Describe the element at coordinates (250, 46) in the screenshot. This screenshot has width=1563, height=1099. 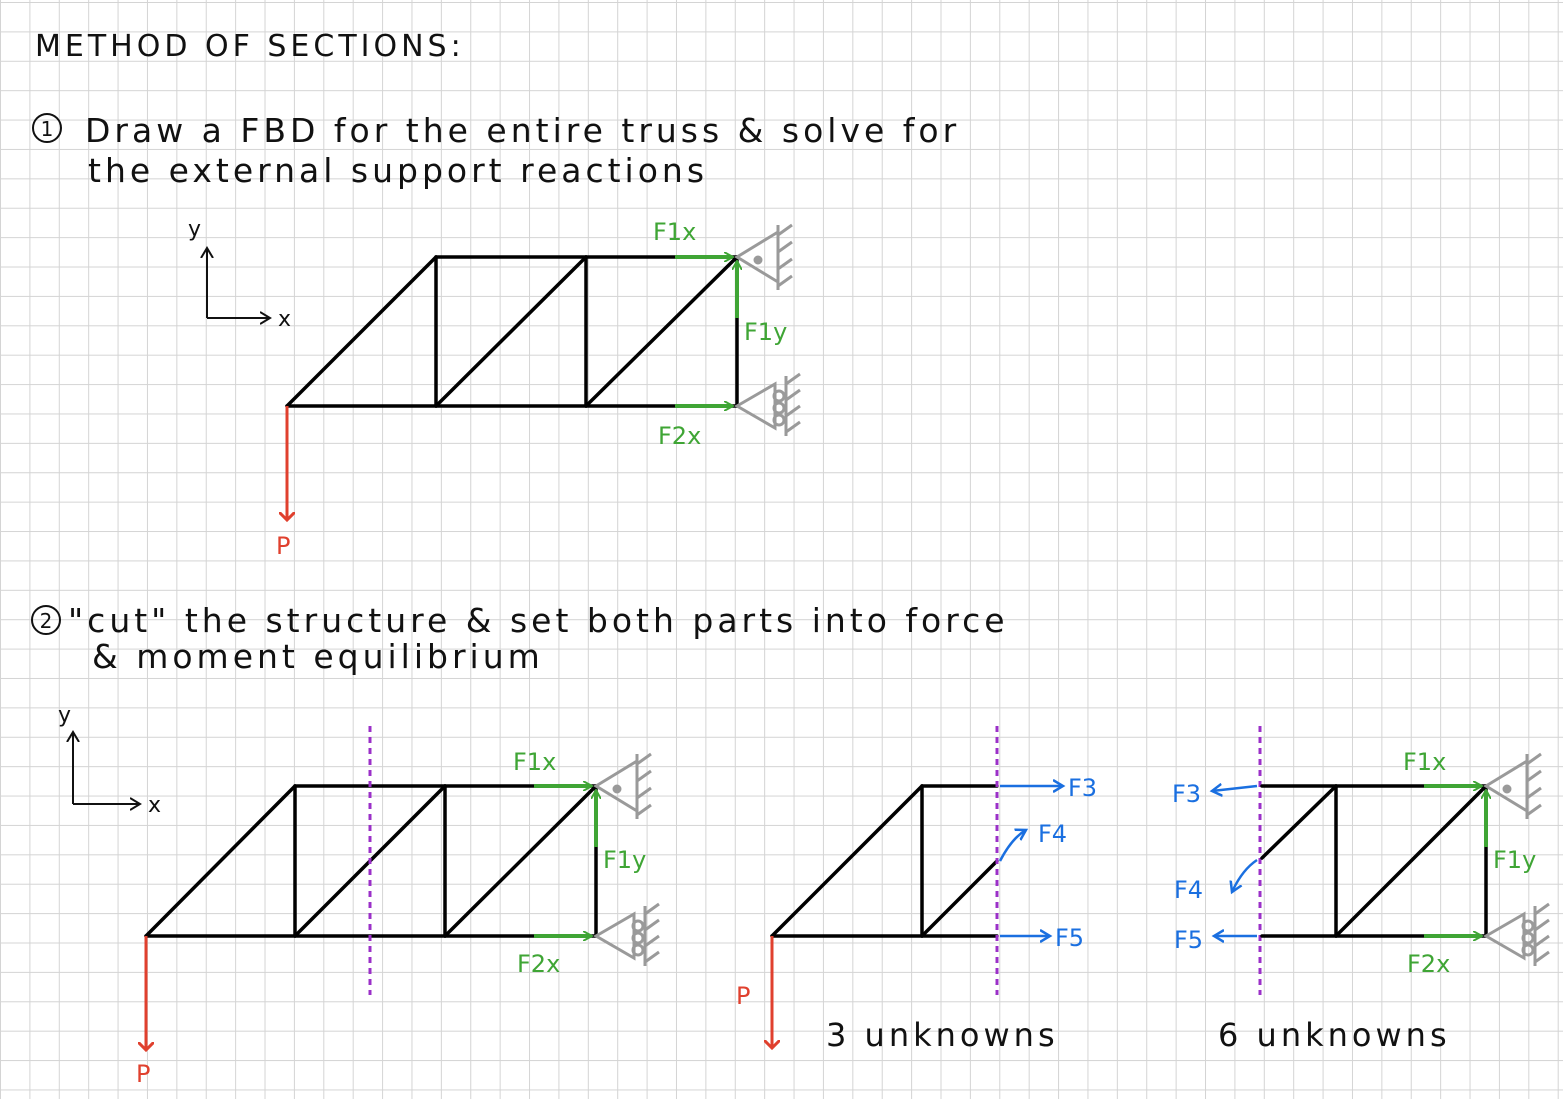
I see `page-title: METHOD OF SECTIONS:` at that location.